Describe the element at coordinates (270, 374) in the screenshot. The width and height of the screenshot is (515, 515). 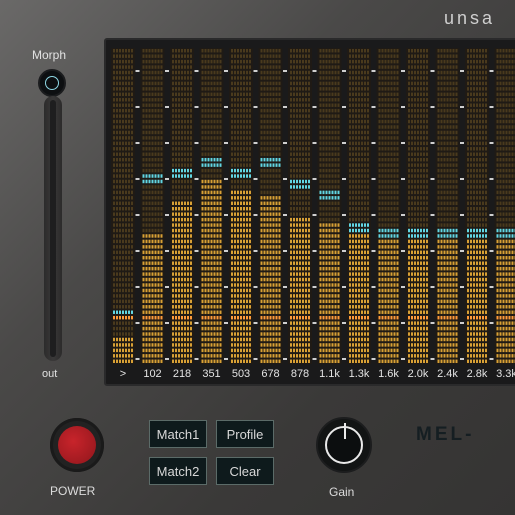
I see `freq-label-5: 678` at that location.